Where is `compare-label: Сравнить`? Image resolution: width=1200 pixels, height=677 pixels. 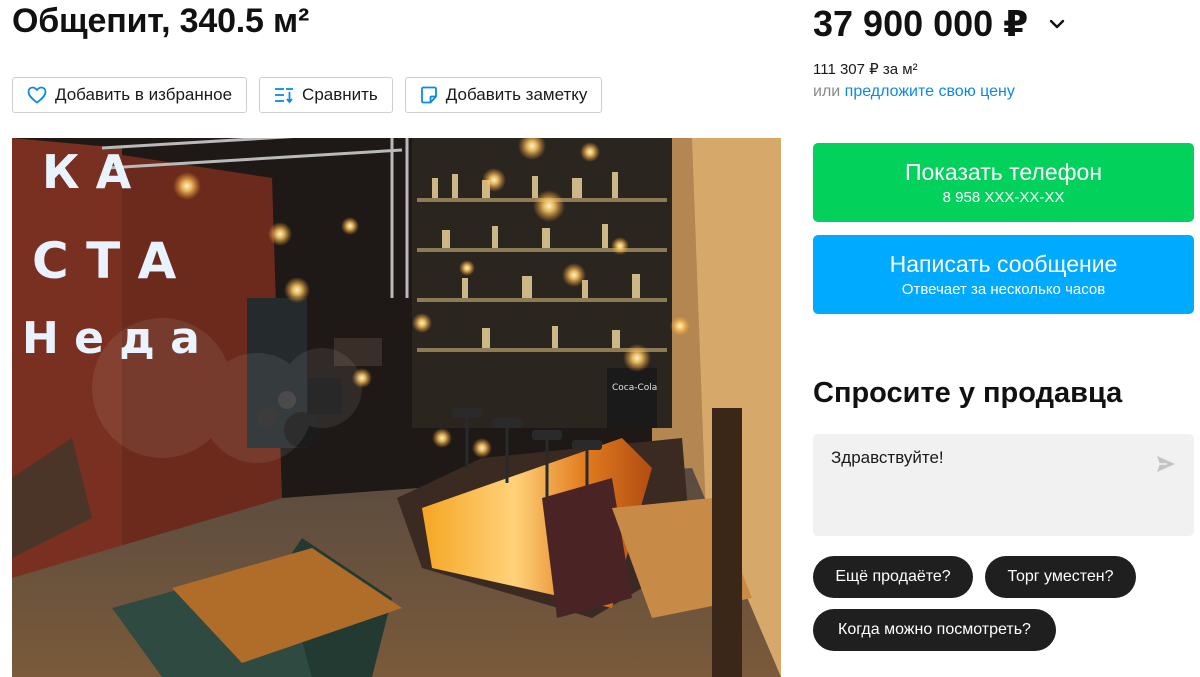 compare-label: Сравнить is located at coordinates (340, 94).